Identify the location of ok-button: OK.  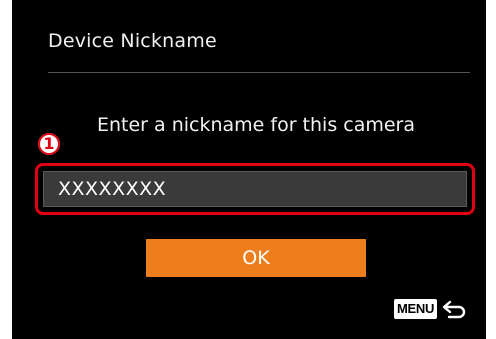
(256, 258).